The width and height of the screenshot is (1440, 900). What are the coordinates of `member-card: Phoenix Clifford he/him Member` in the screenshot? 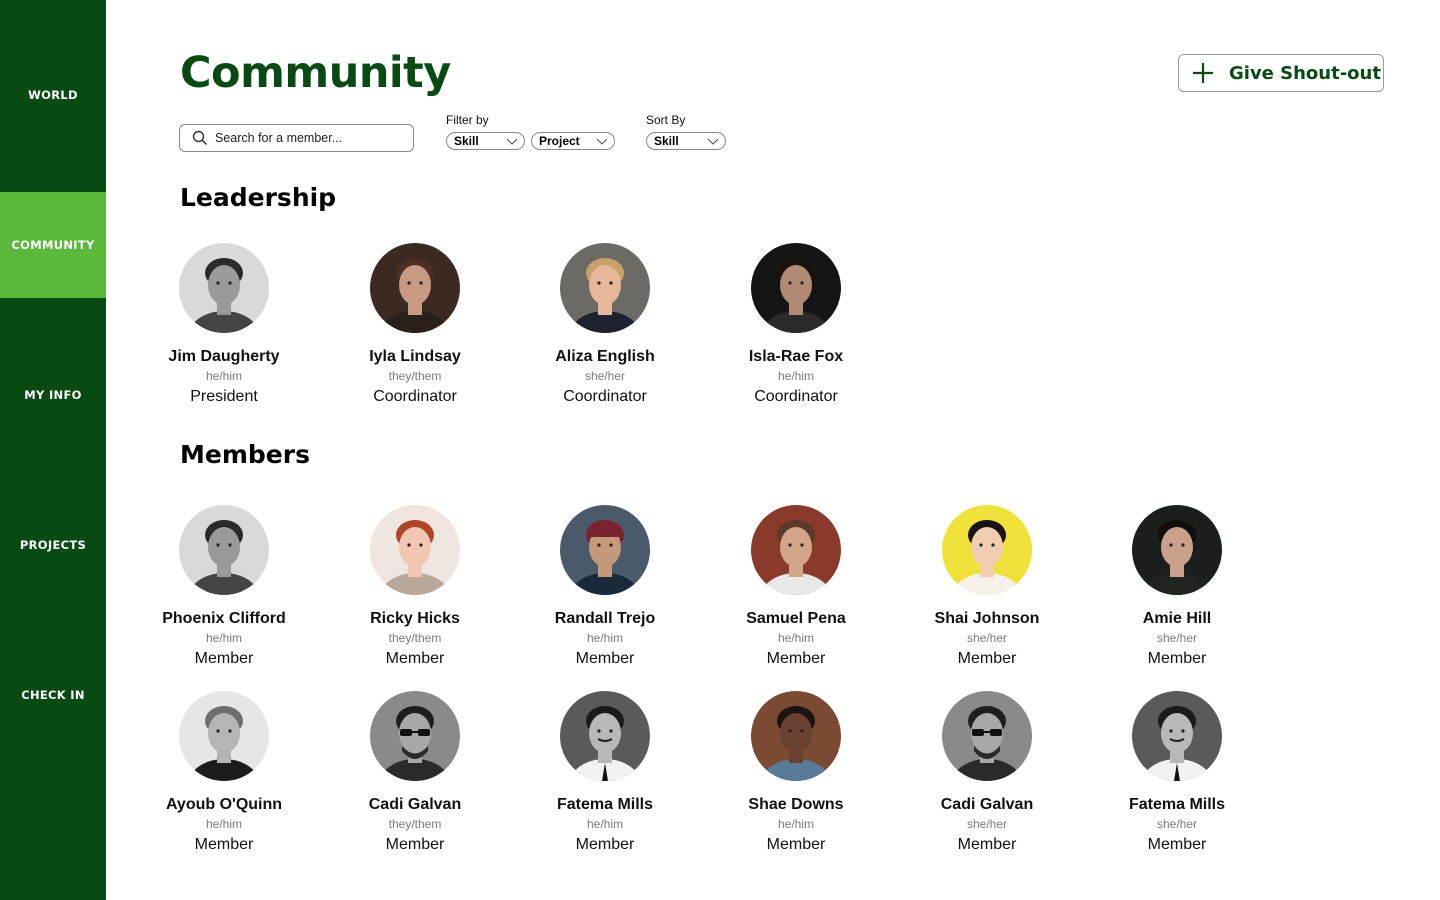 It's located at (224, 587).